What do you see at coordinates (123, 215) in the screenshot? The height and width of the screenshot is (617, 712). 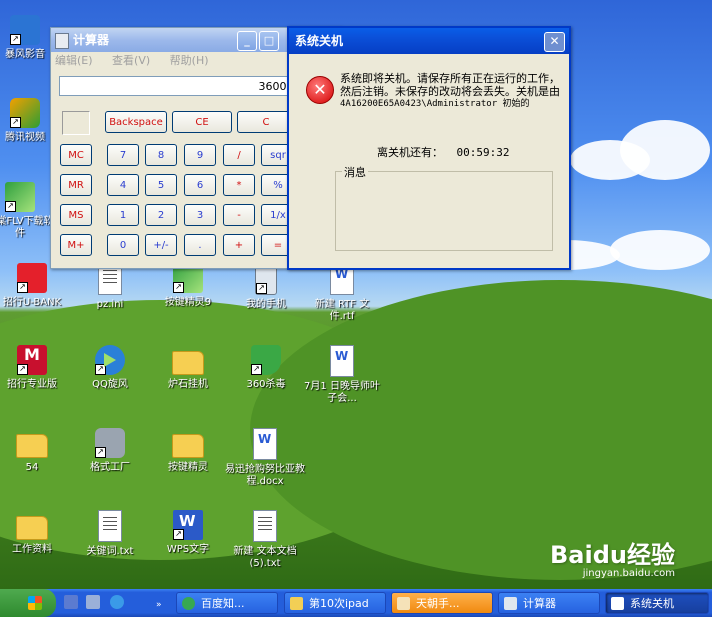 I see `digit-1-button: 1` at bounding box center [123, 215].